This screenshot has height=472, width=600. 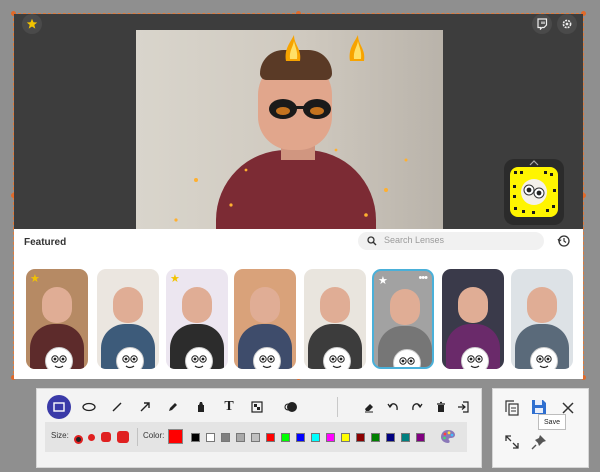 What do you see at coordinates (337, 358) in the screenshot?
I see `lens-icon-cartoon-eyes` at bounding box center [337, 358].